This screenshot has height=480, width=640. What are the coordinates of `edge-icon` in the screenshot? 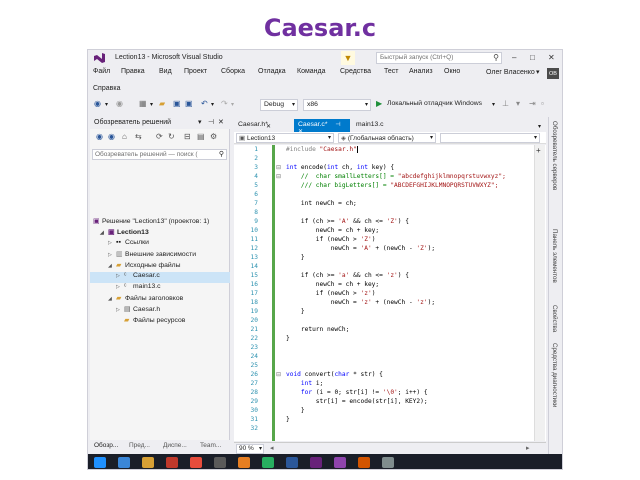 It's located at (124, 462).